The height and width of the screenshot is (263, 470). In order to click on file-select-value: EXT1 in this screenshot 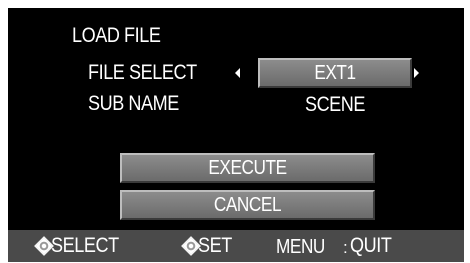, I will do `click(335, 73)`.